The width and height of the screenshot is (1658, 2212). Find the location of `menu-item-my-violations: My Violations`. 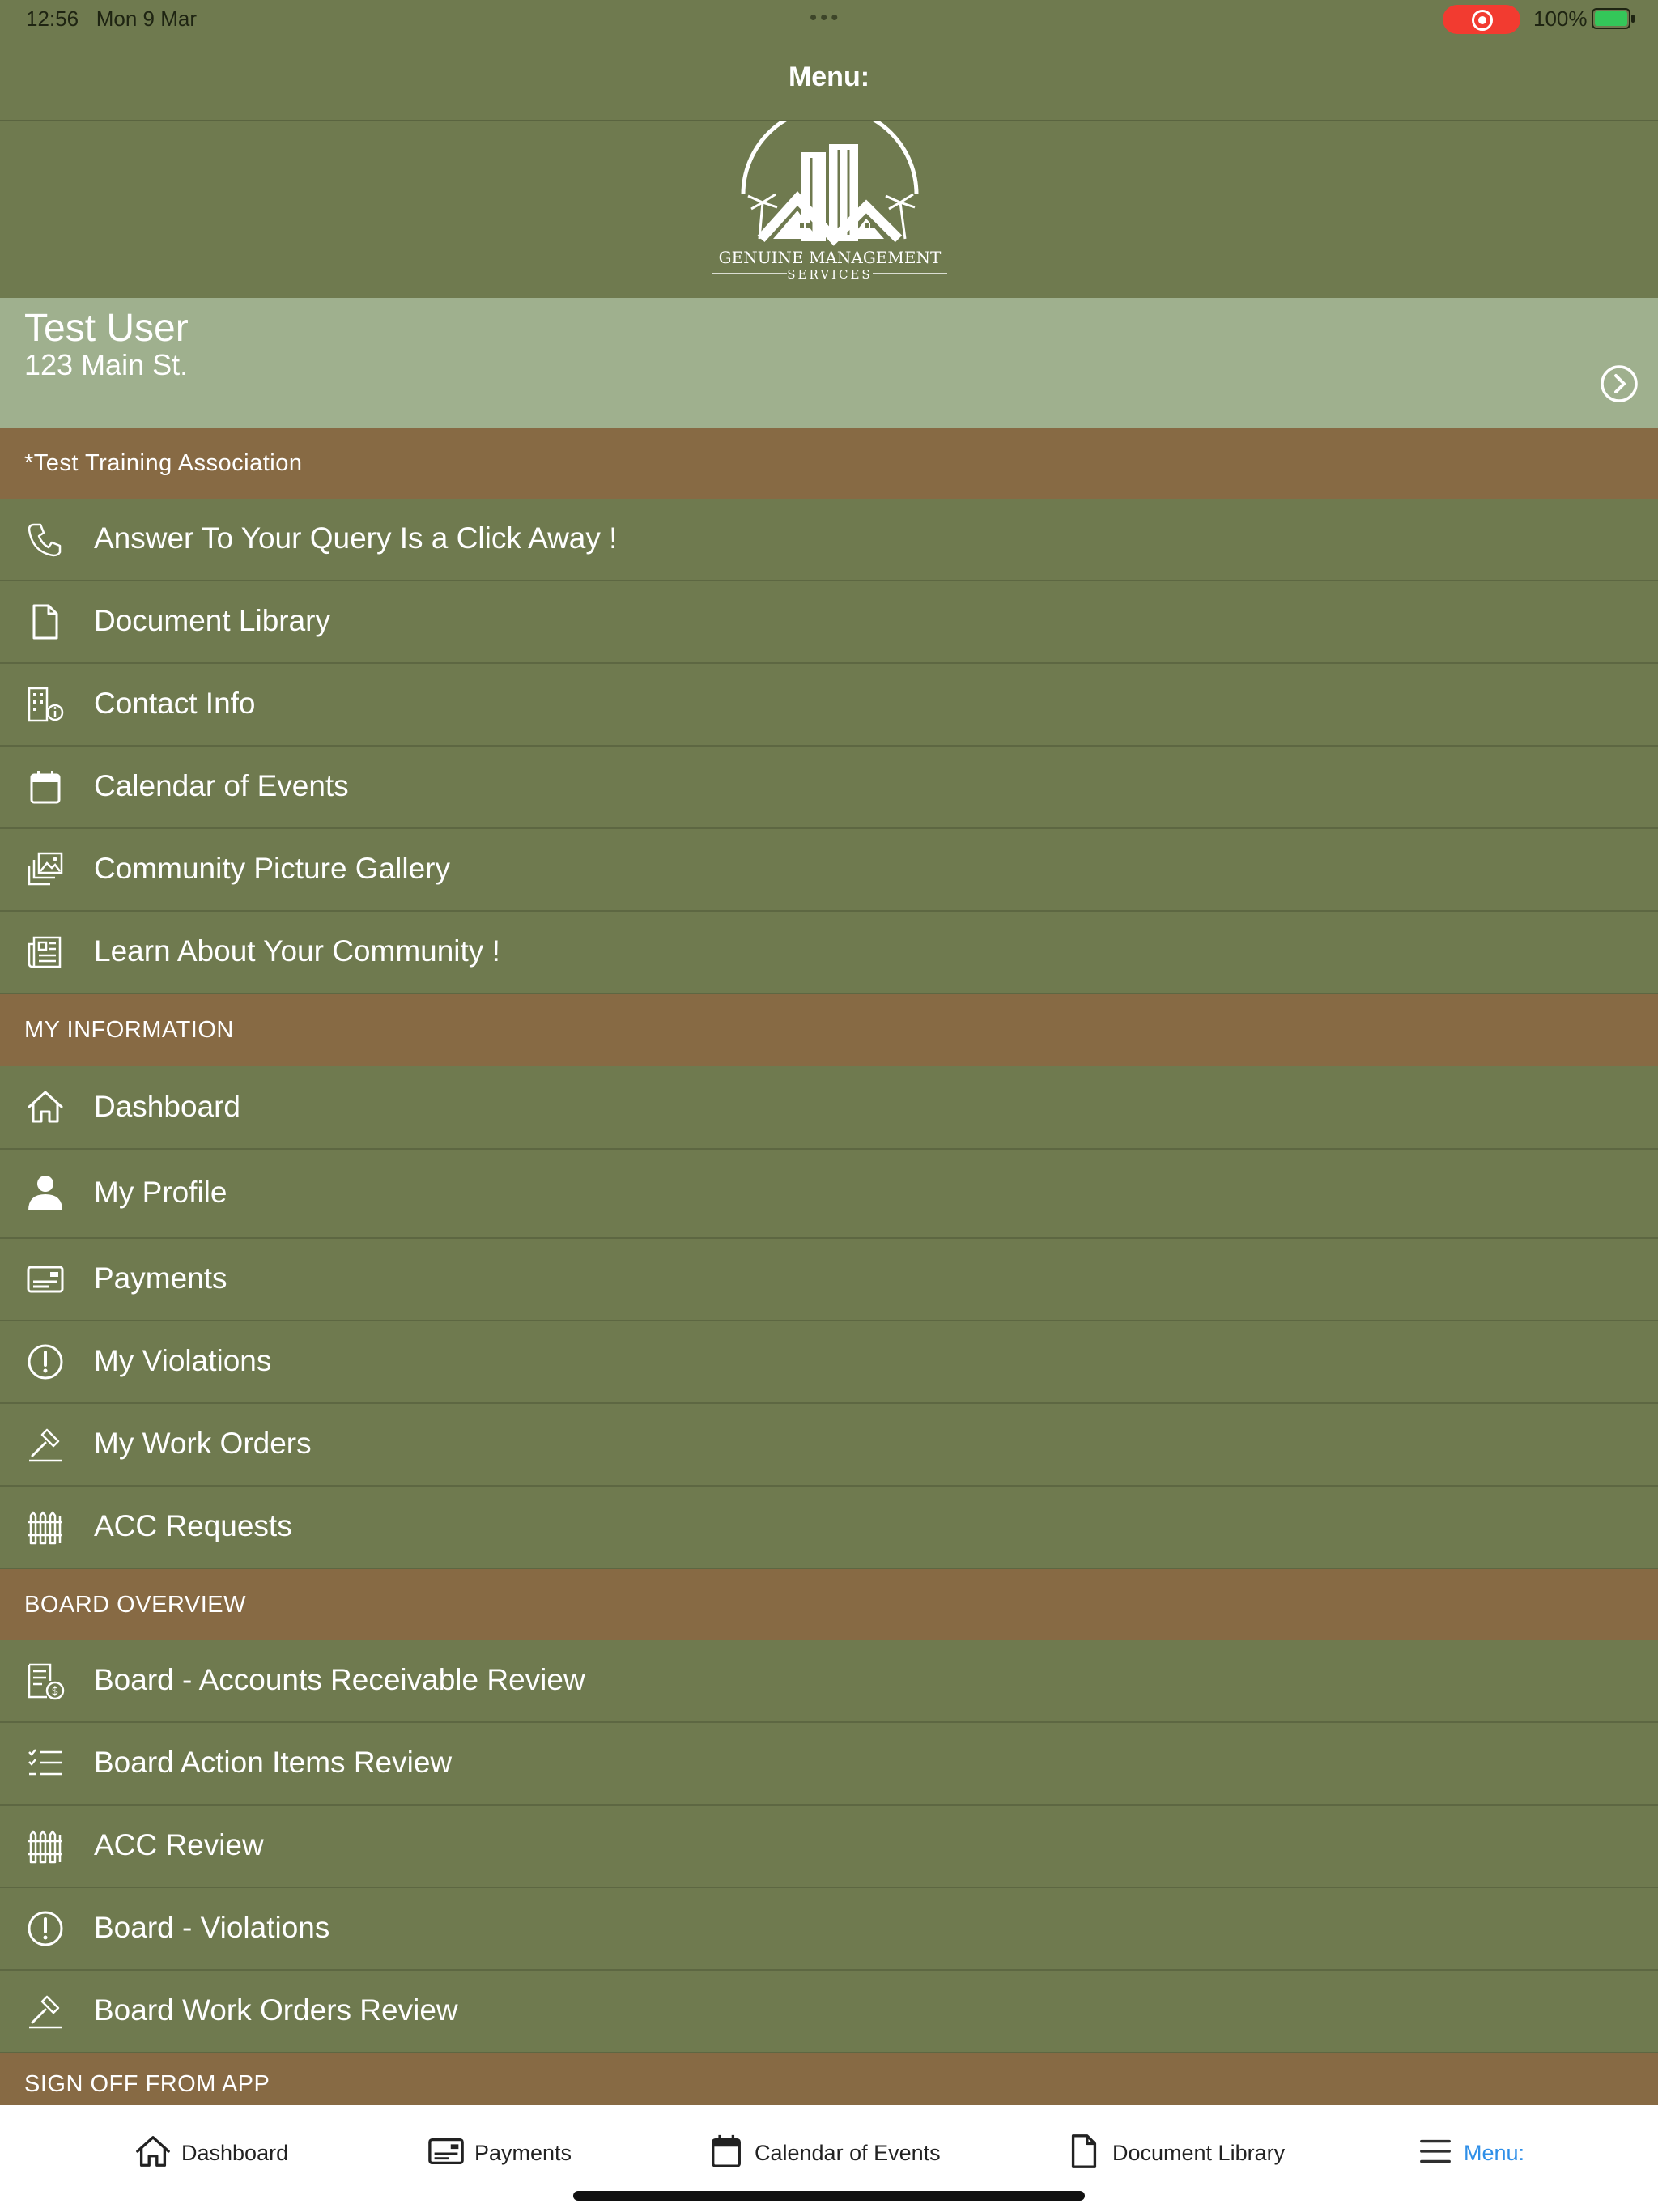

menu-item-my-violations: My Violations is located at coordinates (829, 1363).